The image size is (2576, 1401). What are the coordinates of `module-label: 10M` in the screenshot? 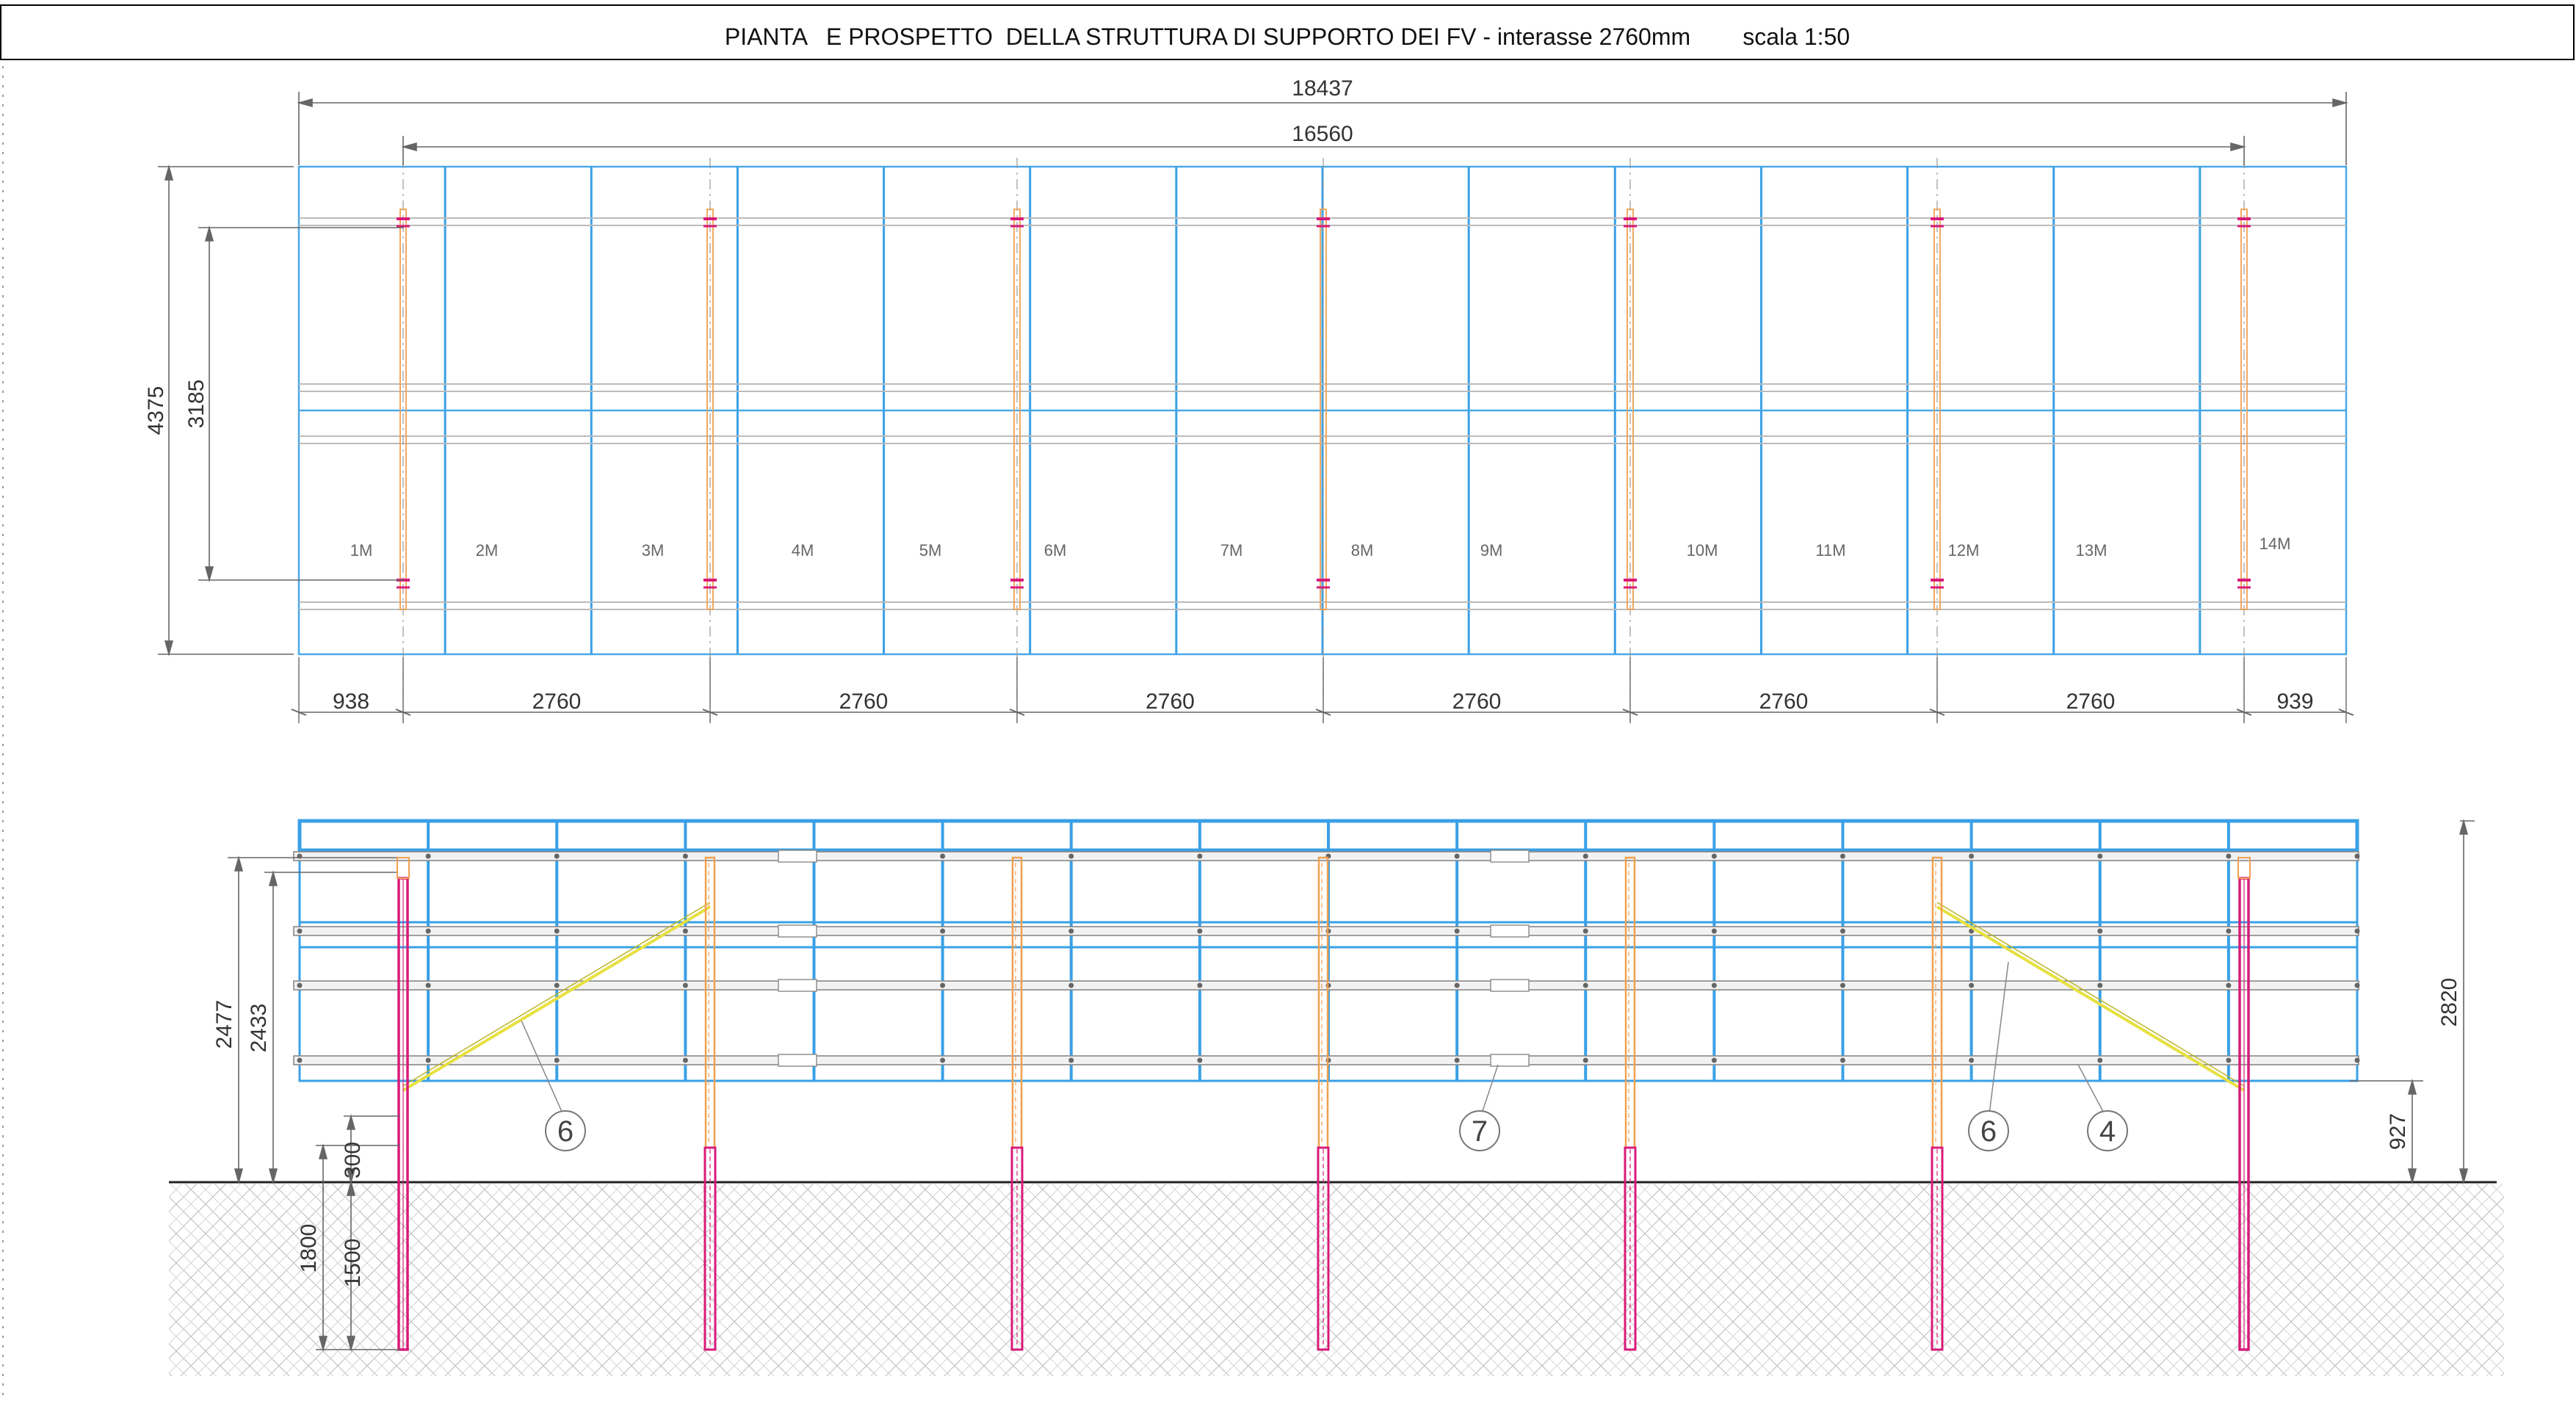 It's located at (1702, 551).